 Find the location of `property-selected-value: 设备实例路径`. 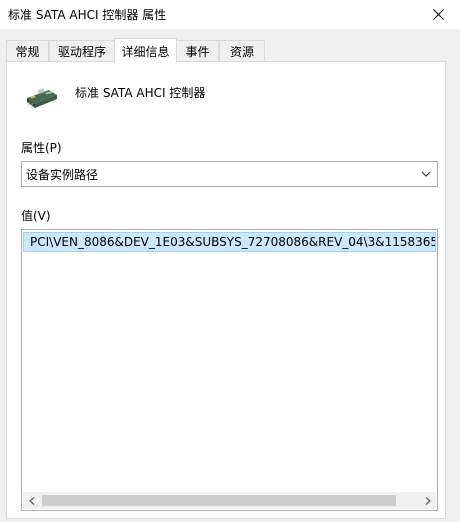

property-selected-value: 设备实例路径 is located at coordinates (62, 174).